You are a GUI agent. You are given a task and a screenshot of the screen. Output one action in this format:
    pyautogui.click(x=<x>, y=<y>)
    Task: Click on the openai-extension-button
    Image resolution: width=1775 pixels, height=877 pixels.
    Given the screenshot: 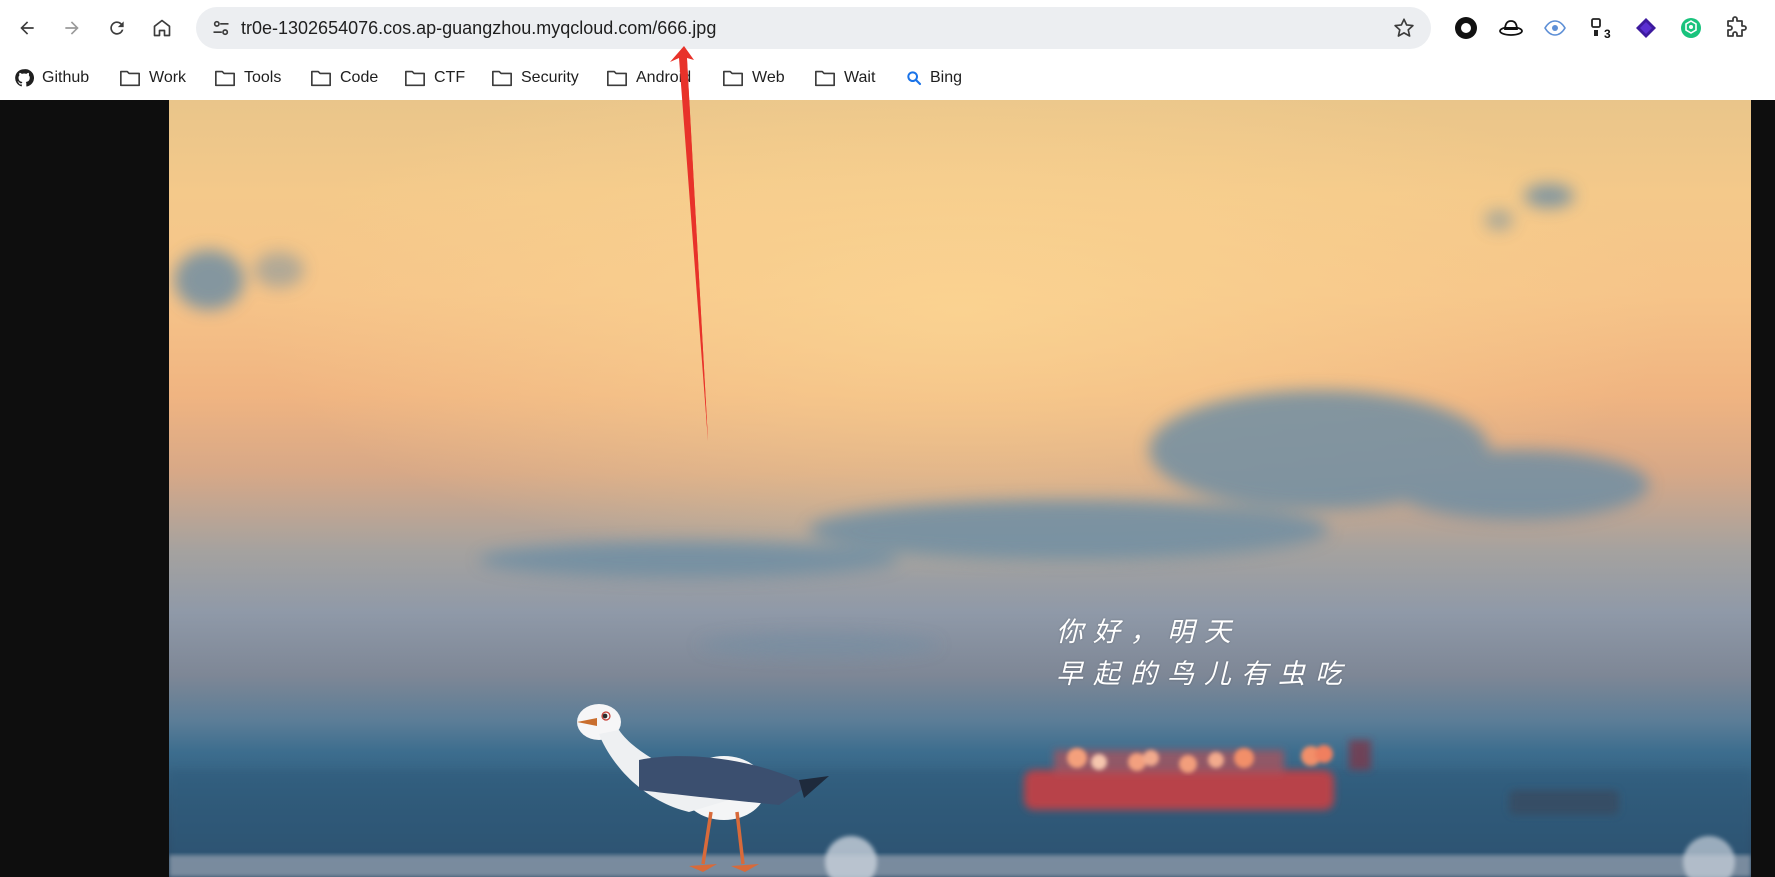 What is the action you would take?
    pyautogui.click(x=1691, y=28)
    